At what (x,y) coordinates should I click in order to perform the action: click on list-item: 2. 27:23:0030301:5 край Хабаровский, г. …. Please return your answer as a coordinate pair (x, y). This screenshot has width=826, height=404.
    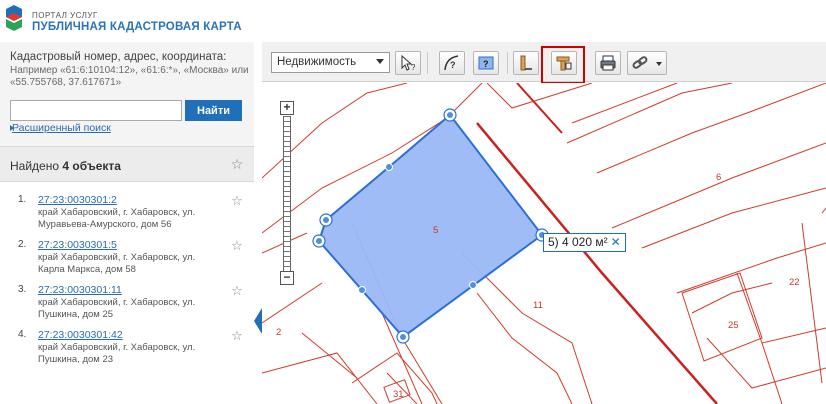
    Looking at the image, I should click on (127, 262).